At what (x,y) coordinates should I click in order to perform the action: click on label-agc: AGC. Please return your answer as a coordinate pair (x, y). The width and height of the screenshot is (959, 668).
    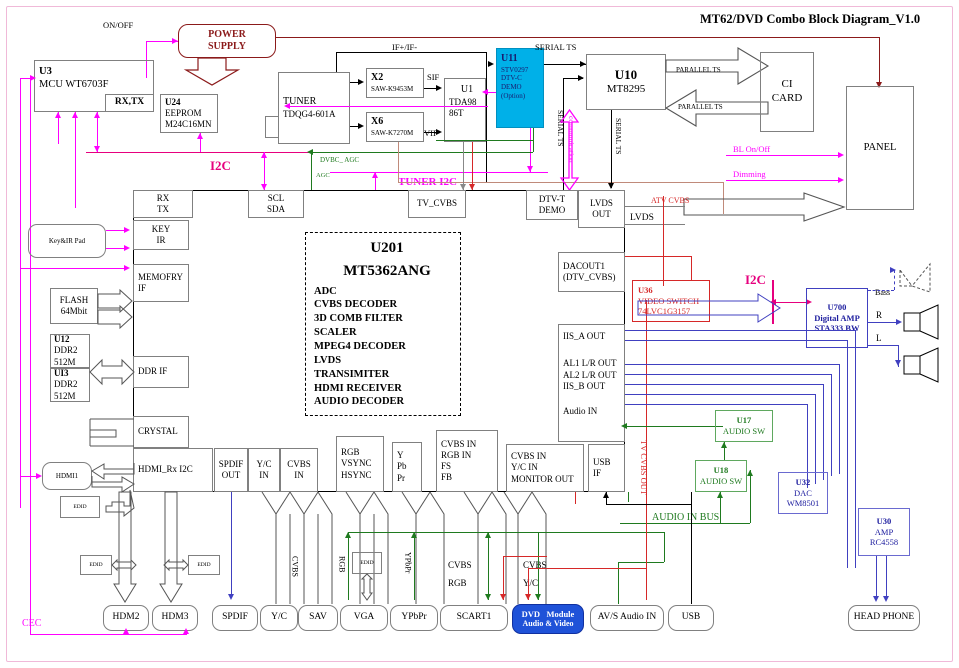
    Looking at the image, I should click on (323, 175).